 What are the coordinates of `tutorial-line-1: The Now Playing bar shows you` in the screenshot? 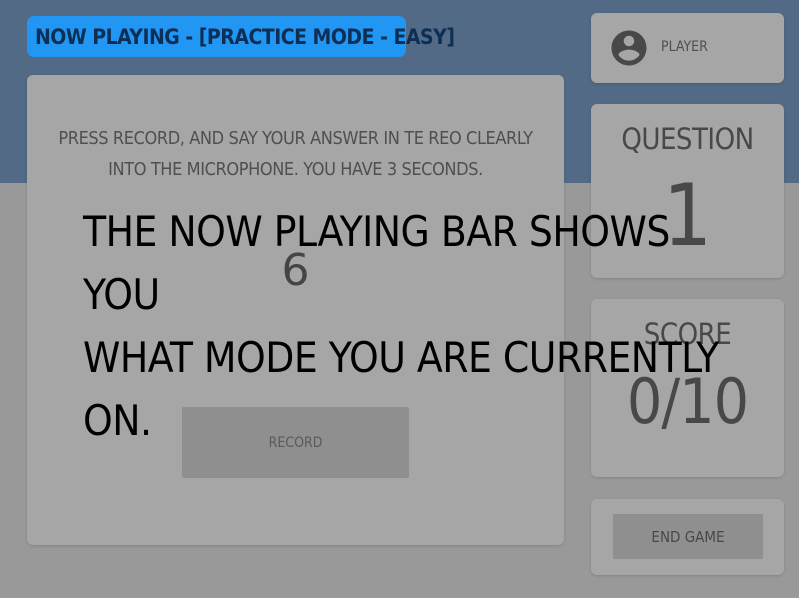 It's located at (376, 263).